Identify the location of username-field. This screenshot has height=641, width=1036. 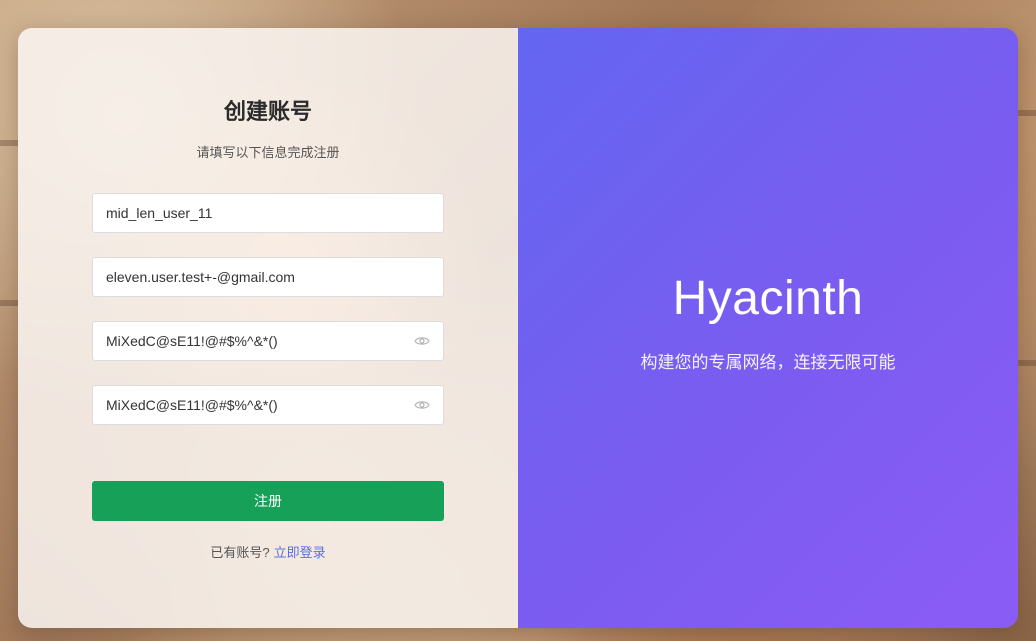
(268, 213).